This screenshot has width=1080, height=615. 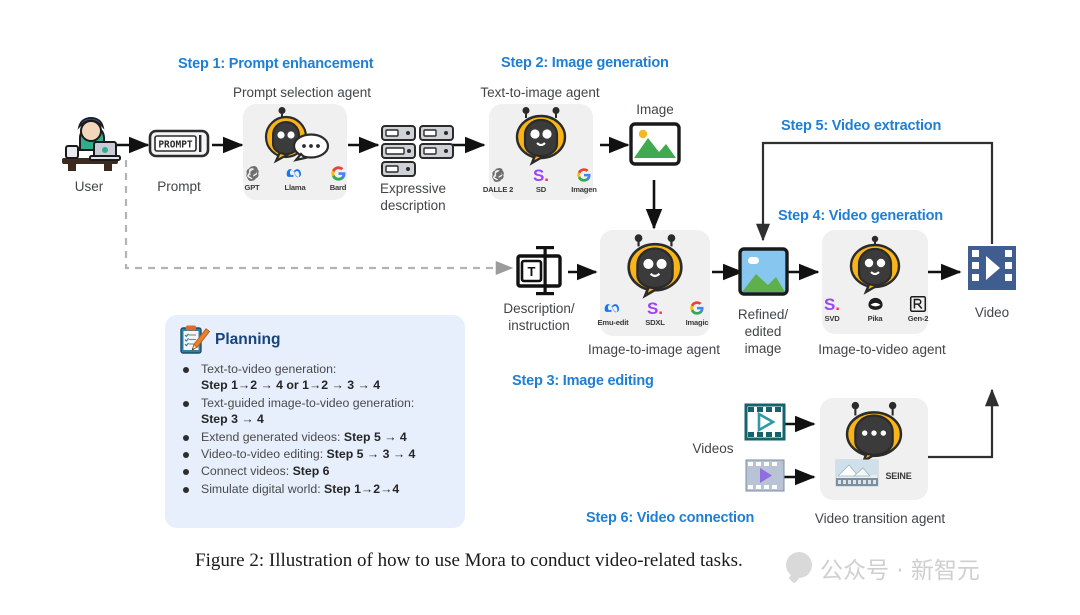 I want to click on model-name-emu-edit: Emu-edit, so click(x=613, y=322).